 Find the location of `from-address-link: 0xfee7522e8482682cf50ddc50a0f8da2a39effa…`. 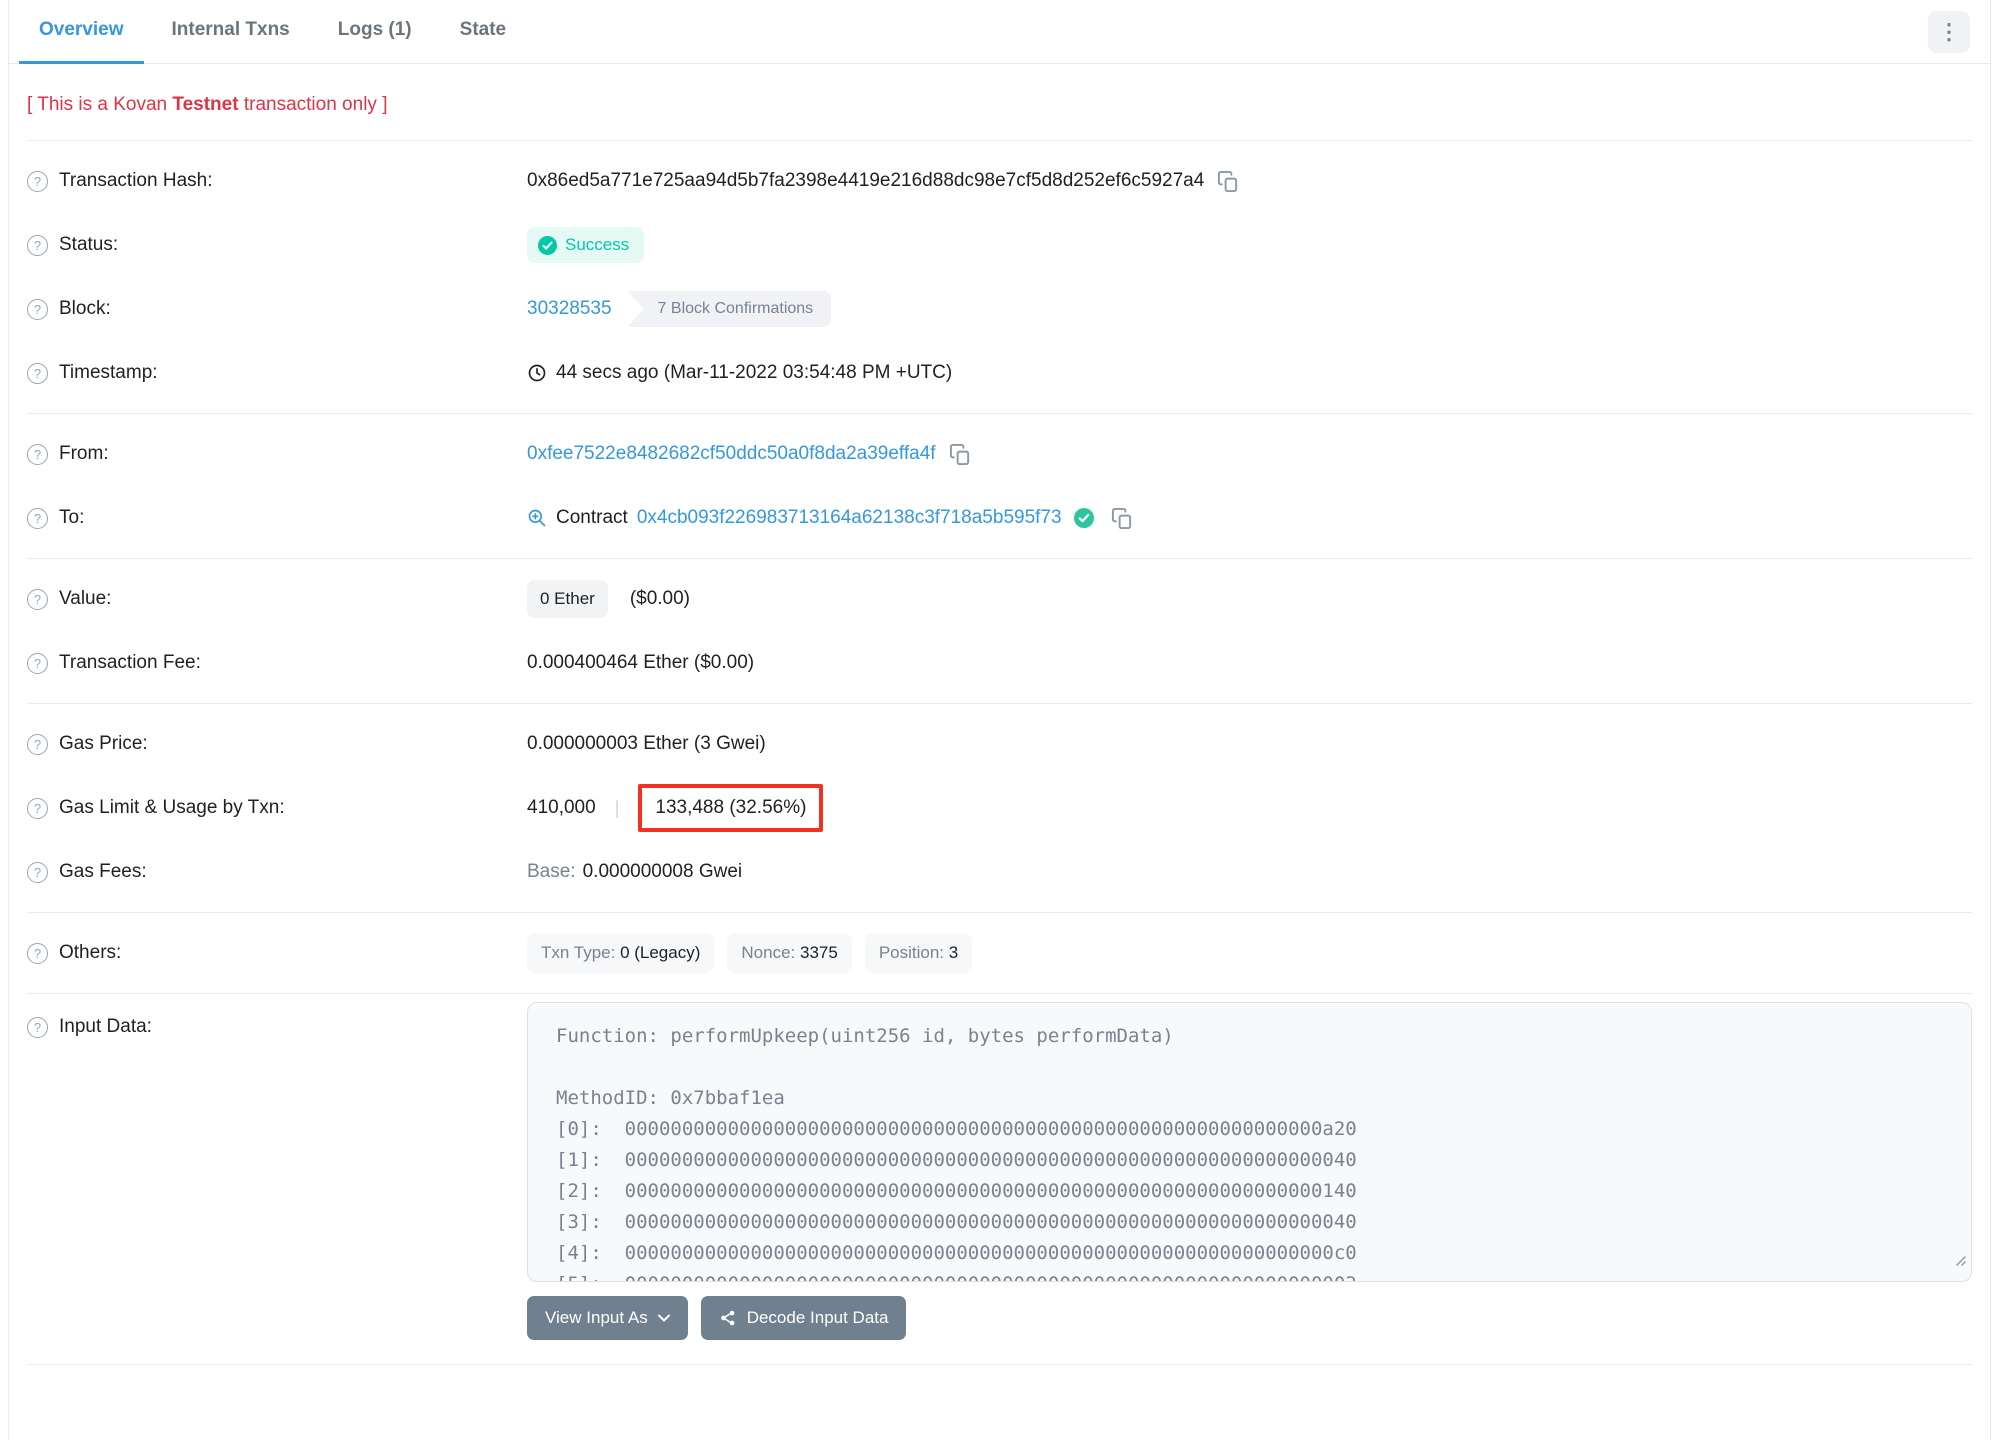

from-address-link: 0xfee7522e8482682cf50ddc50a0f8da2a39effa… is located at coordinates (731, 454).